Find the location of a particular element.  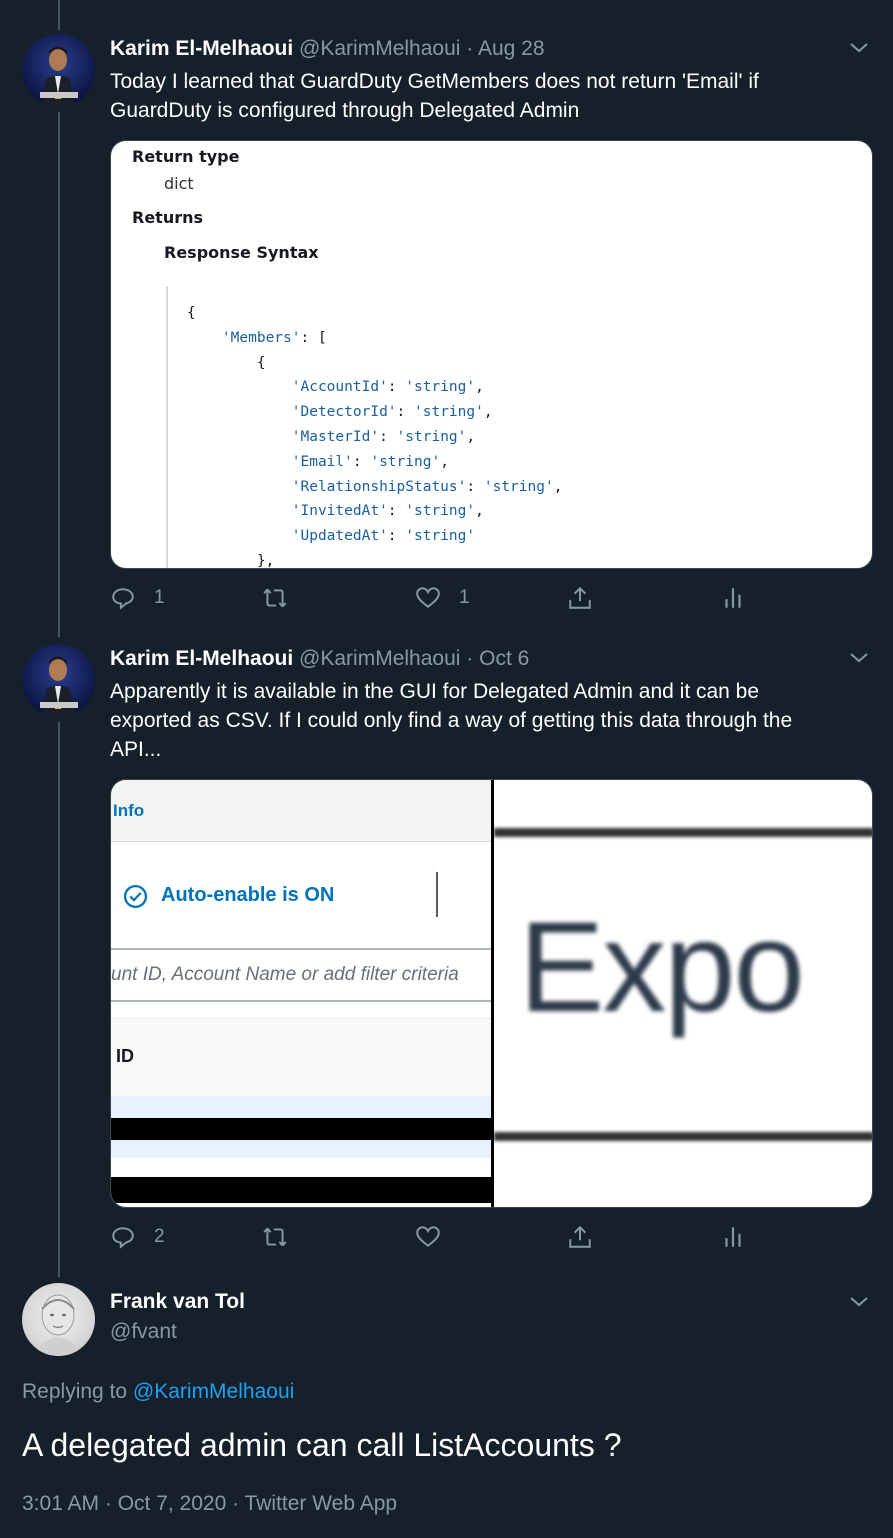

check-circle-icon is located at coordinates (135, 896).